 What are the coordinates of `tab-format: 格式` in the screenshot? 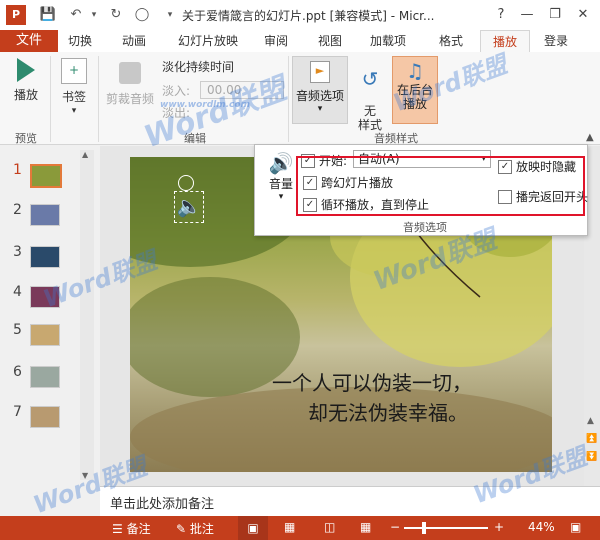 It's located at (451, 41).